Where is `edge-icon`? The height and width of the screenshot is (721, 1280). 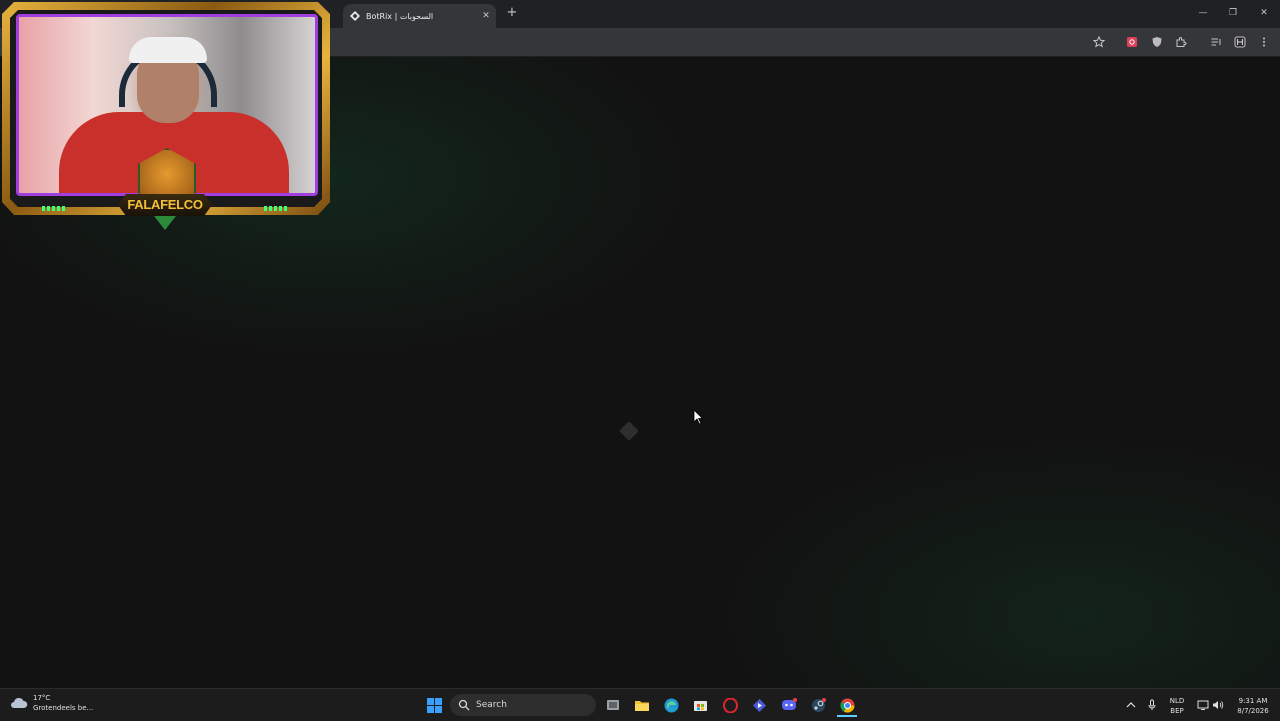 edge-icon is located at coordinates (671, 705).